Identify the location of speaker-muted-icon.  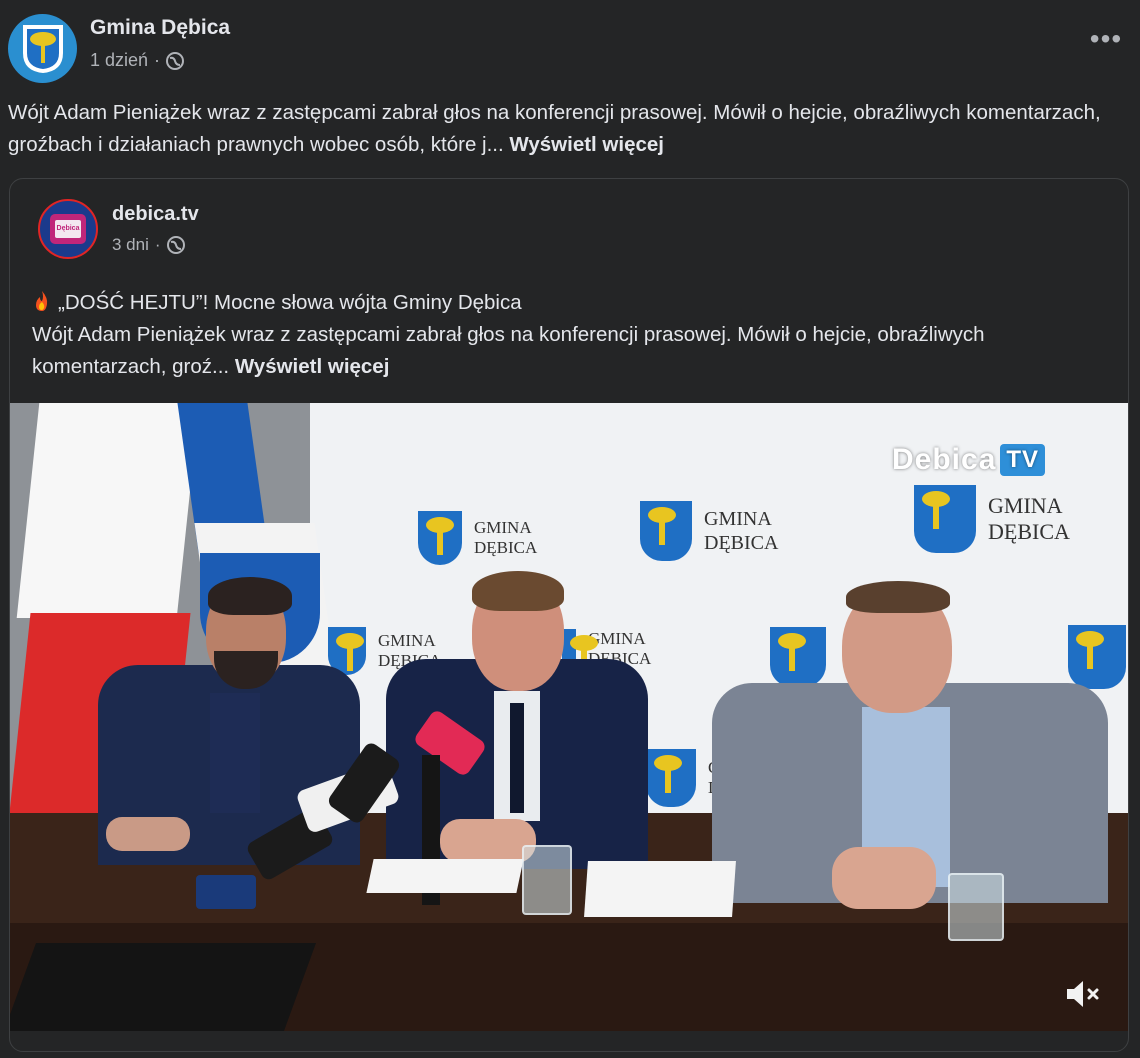
(1083, 994).